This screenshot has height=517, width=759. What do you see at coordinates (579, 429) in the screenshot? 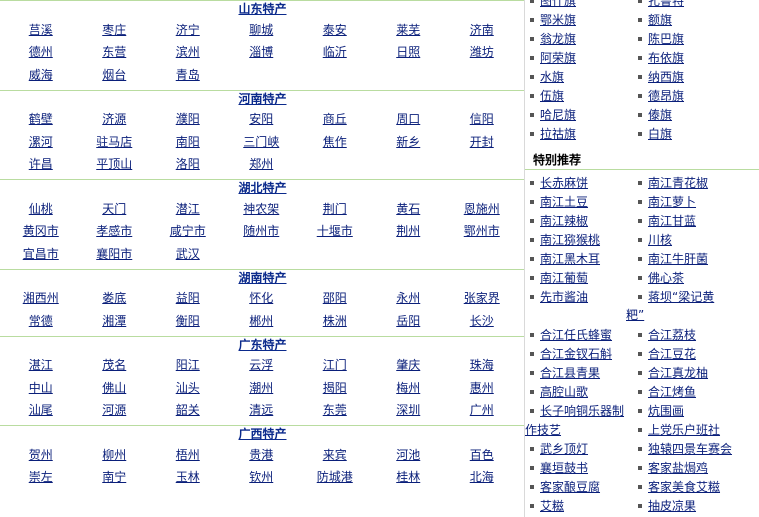
I see `sidebar-item-wrap: 作技艺` at bounding box center [579, 429].